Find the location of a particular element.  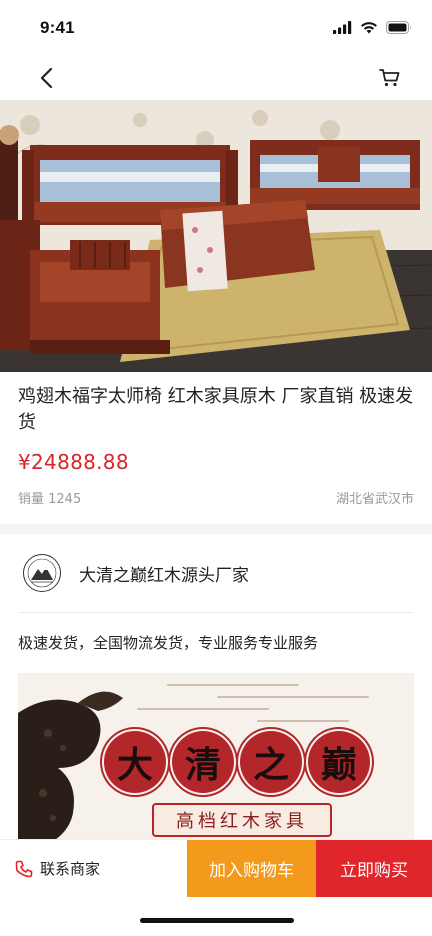

product-description: 极速发货，全国物流发货，专业服务专业服务 is located at coordinates (168, 643).